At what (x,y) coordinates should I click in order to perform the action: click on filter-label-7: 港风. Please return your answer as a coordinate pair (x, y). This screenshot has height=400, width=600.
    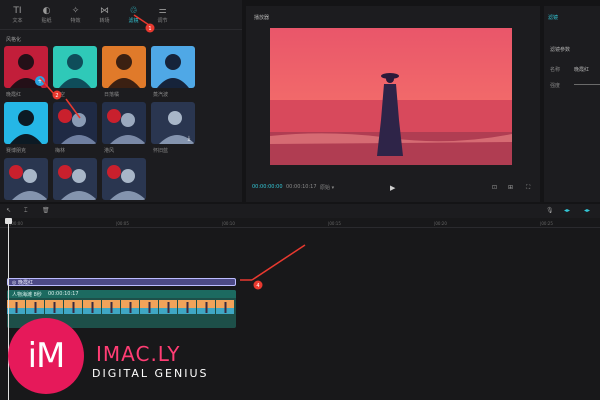
    Looking at the image, I should click on (109, 151).